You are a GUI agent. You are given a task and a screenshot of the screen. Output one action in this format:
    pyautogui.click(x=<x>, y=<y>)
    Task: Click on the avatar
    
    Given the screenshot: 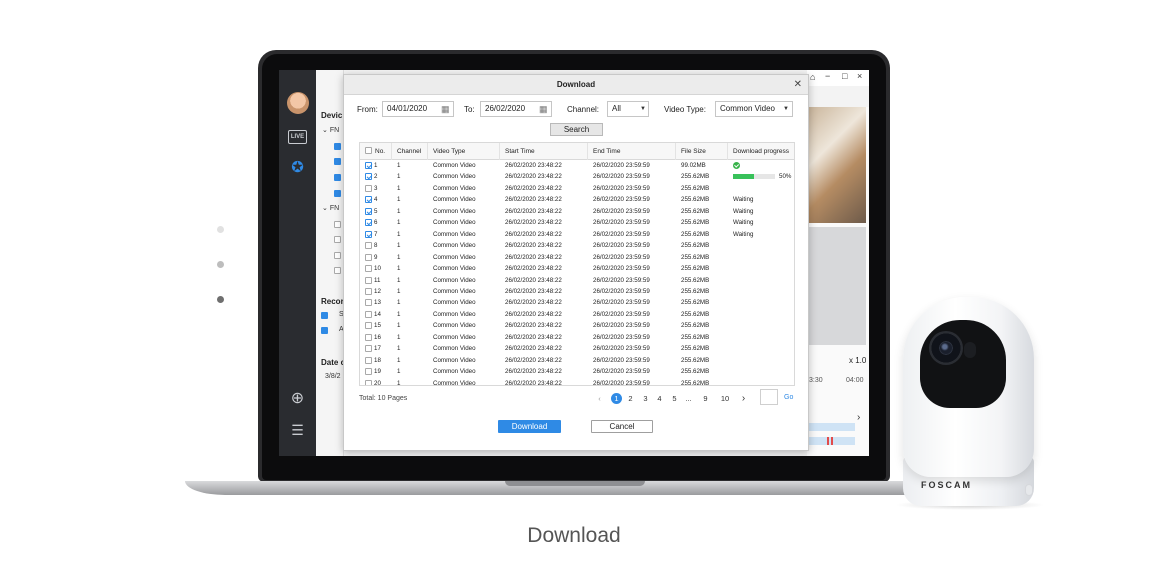 What is the action you would take?
    pyautogui.click(x=298, y=103)
    